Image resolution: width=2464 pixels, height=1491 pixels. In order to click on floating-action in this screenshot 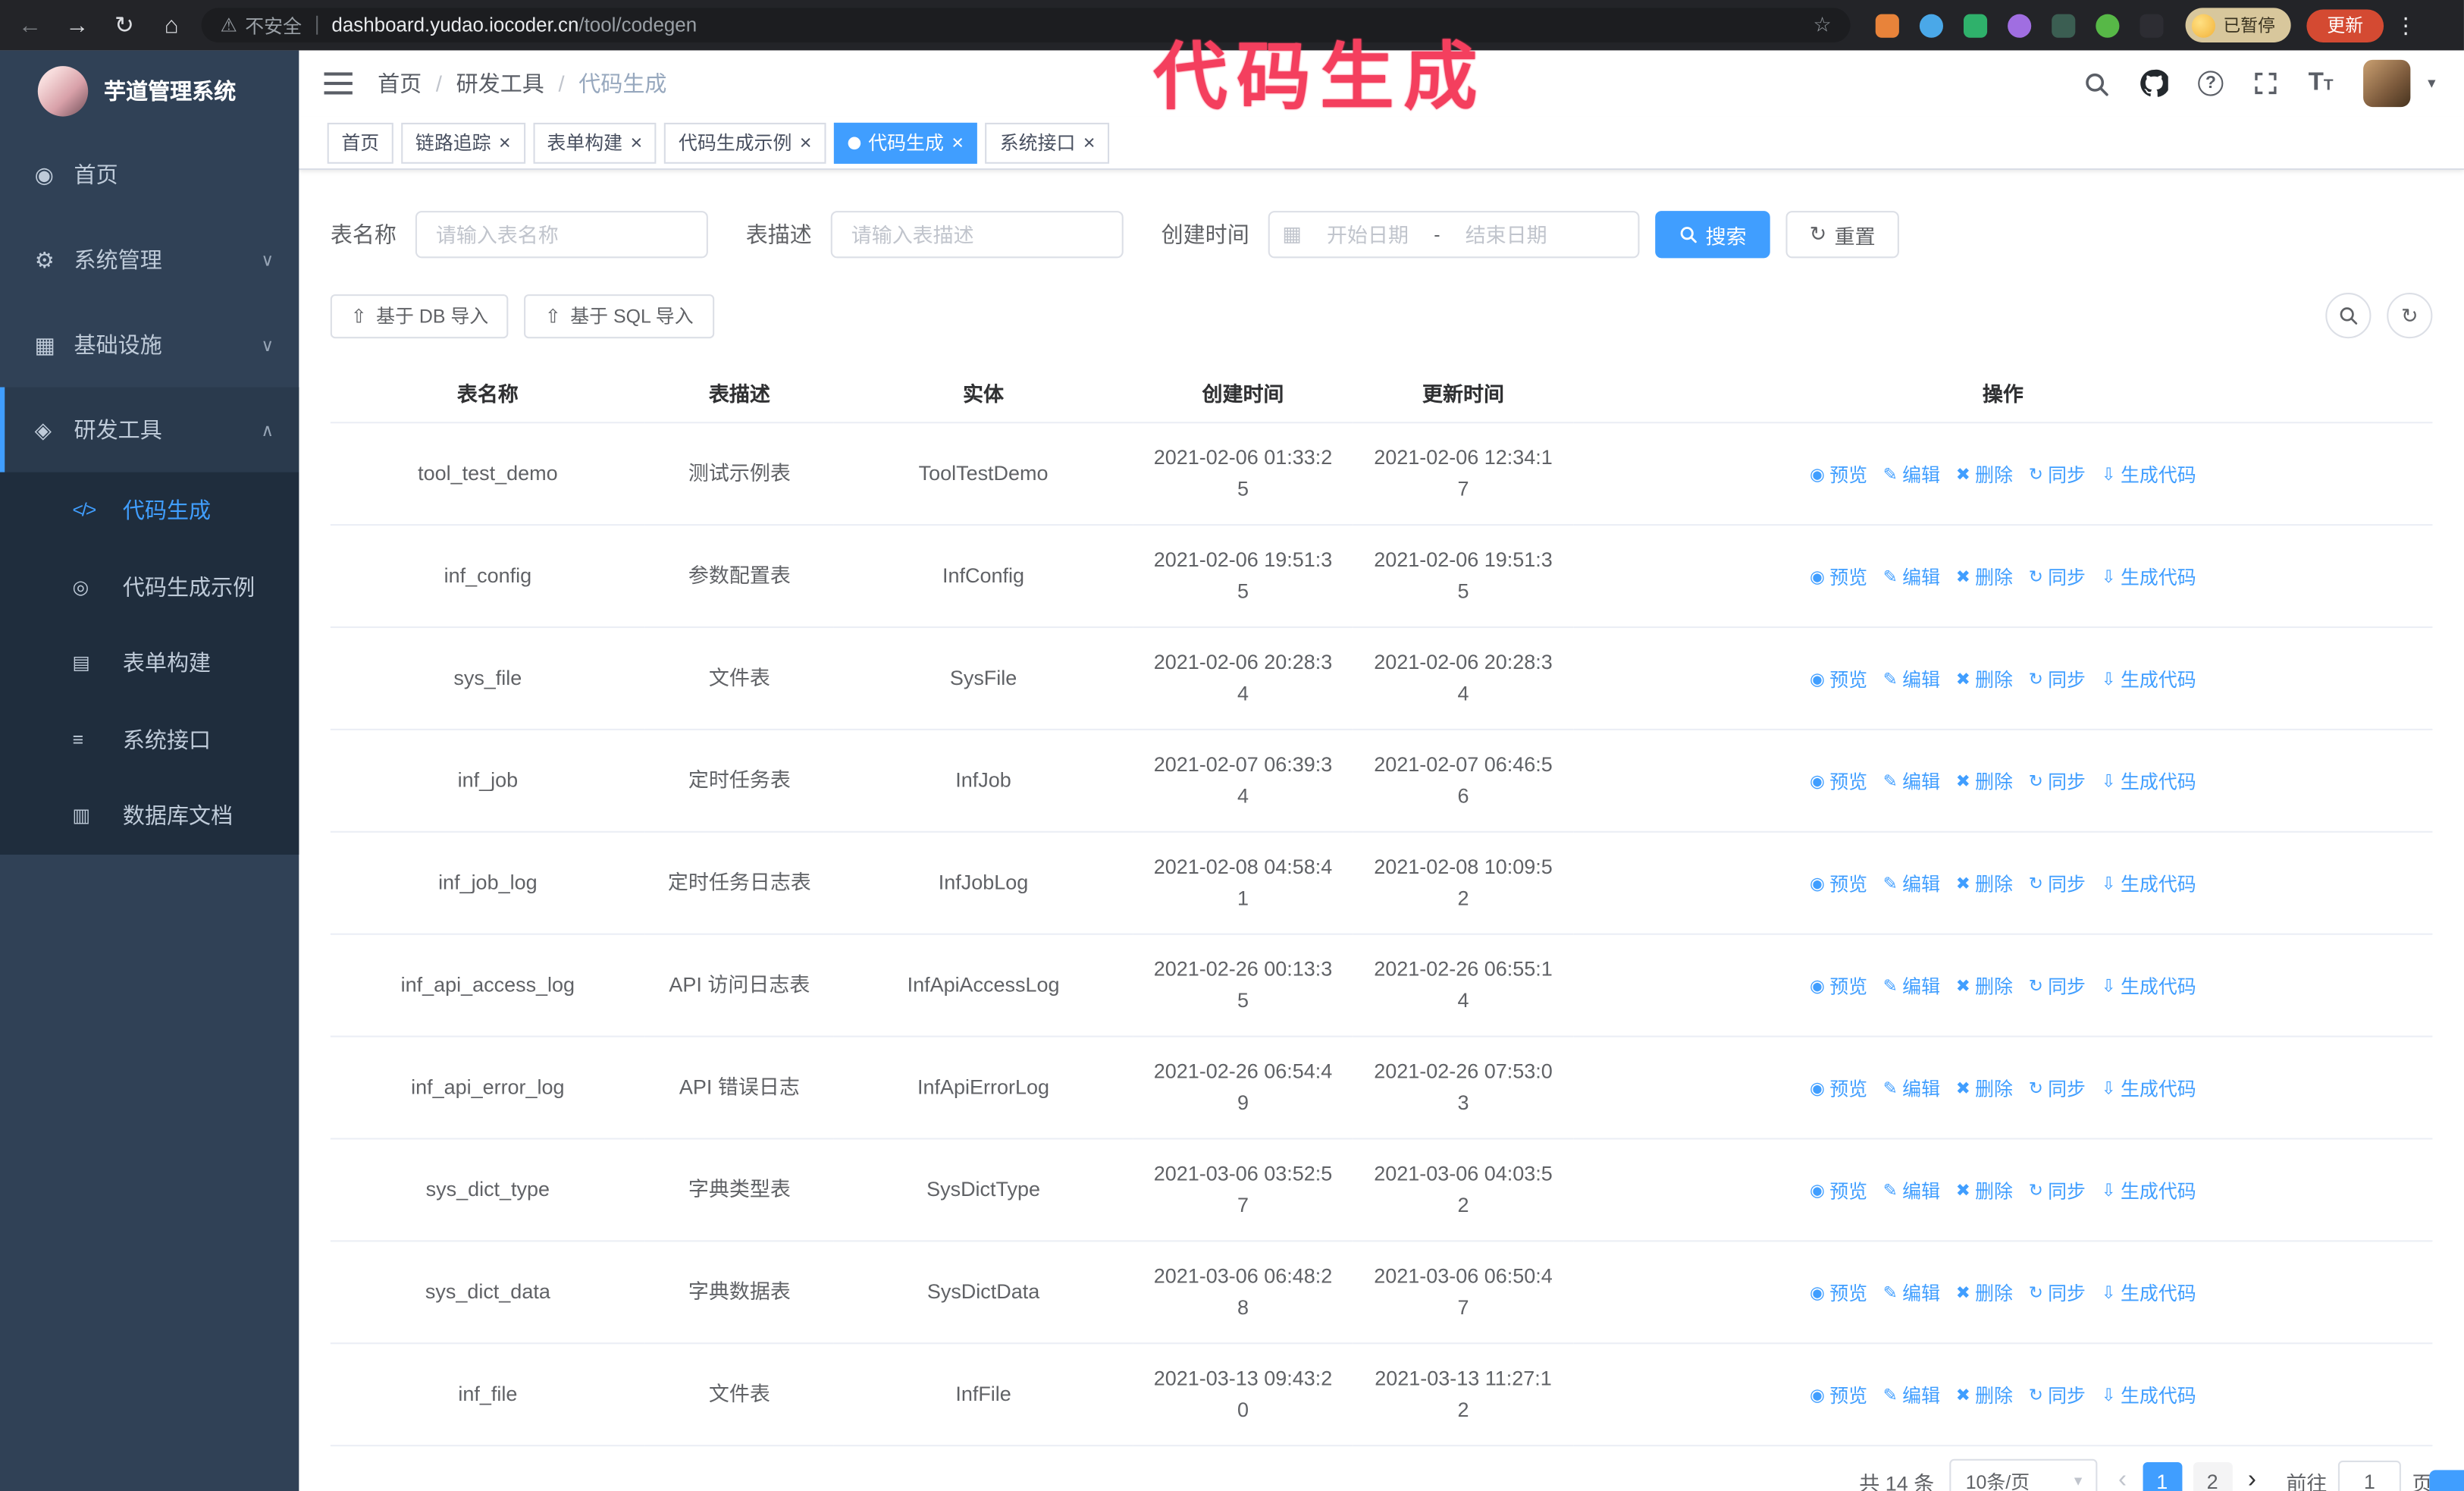, I will do `click(2447, 1480)`.